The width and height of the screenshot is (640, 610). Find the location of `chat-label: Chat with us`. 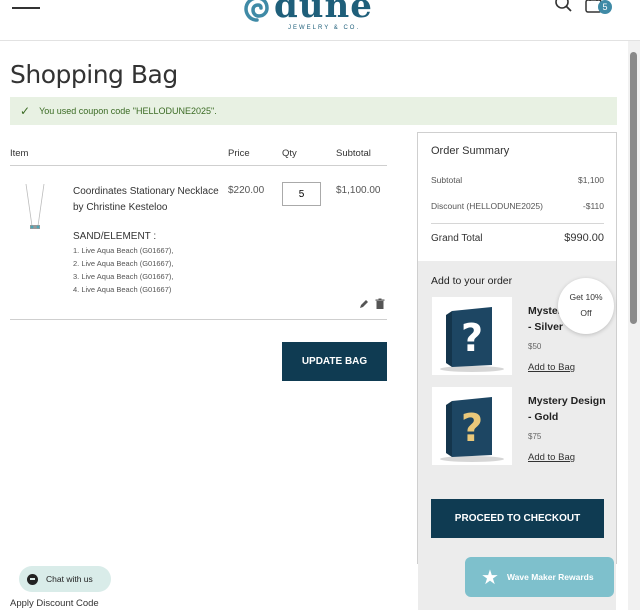

chat-label: Chat with us is located at coordinates (69, 579).